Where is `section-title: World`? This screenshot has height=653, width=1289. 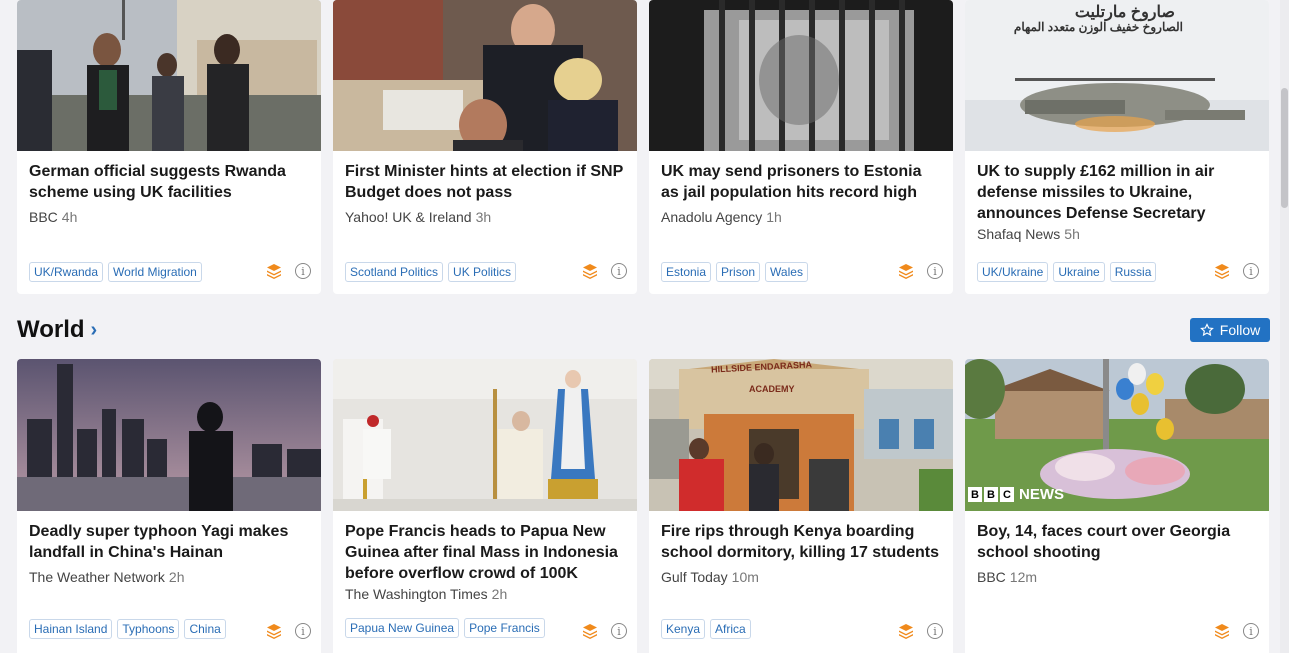
section-title: World is located at coordinates (51, 330).